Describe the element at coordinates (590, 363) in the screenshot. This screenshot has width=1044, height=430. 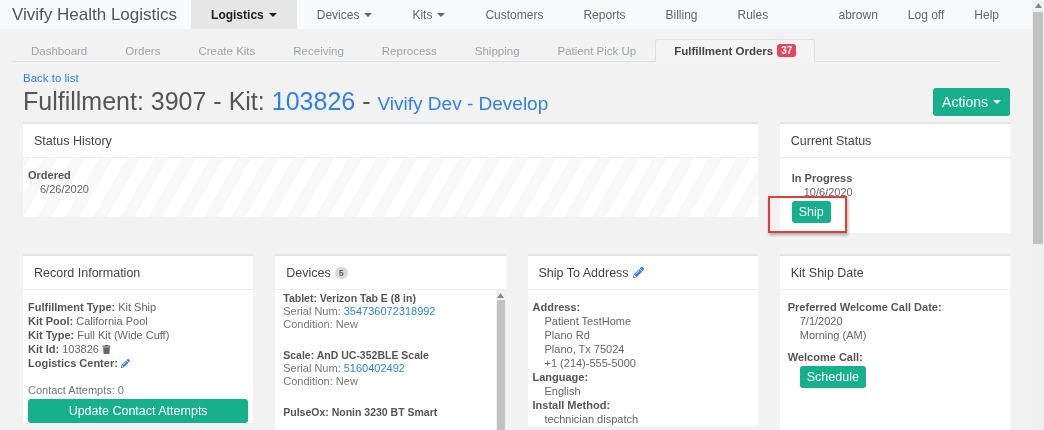
I see `field-value: +1 (214)-555-5000` at that location.